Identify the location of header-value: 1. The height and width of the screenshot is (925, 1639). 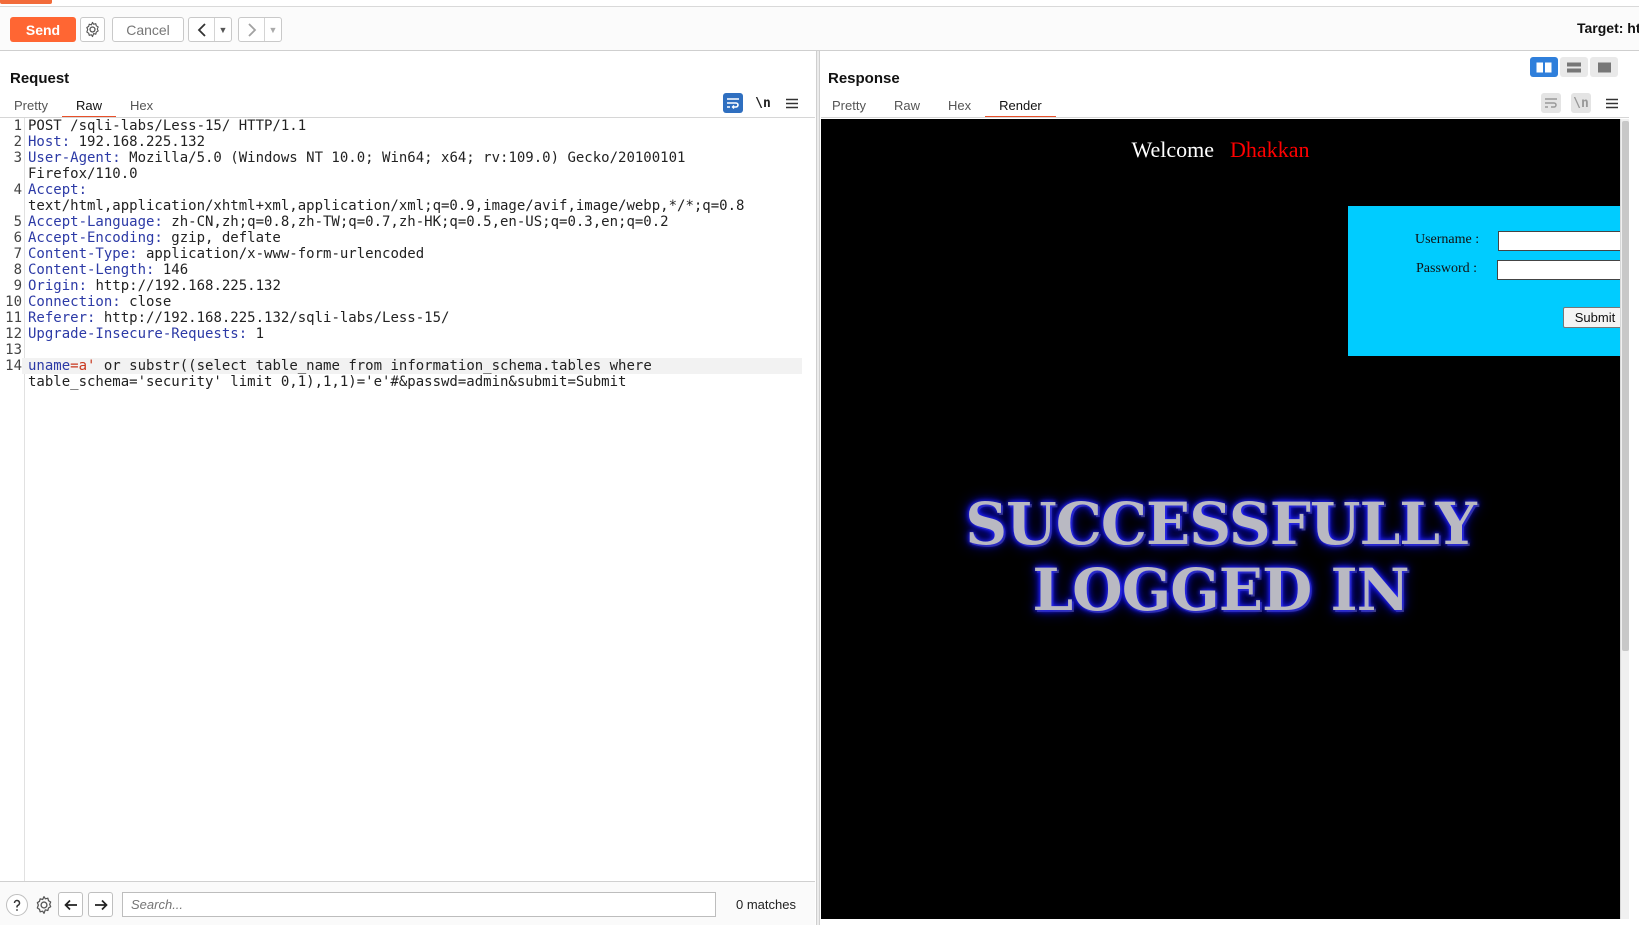
(256, 334).